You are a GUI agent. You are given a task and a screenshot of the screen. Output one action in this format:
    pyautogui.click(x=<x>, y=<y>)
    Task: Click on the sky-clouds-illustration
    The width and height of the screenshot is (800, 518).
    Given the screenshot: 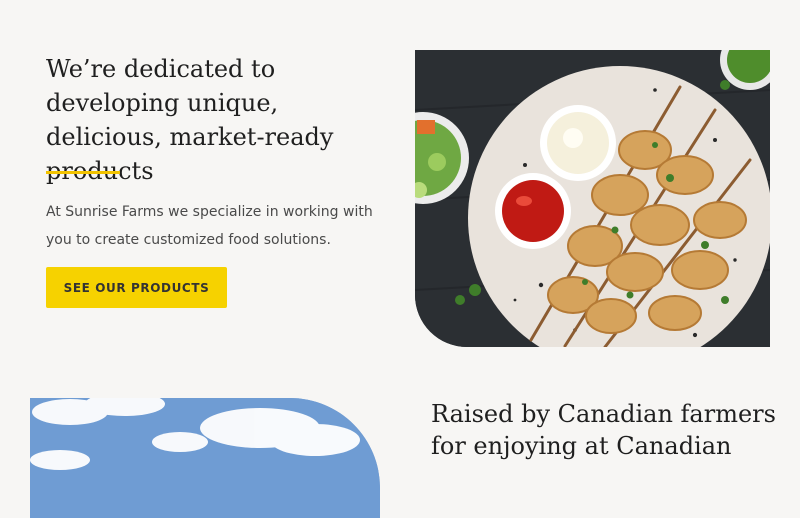 What is the action you would take?
    pyautogui.click(x=205, y=458)
    